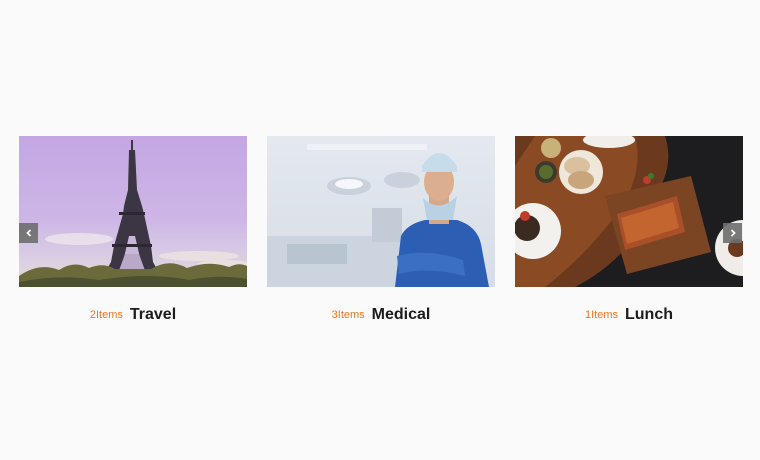 The image size is (760, 460). I want to click on chevron-left-icon, so click(28, 233).